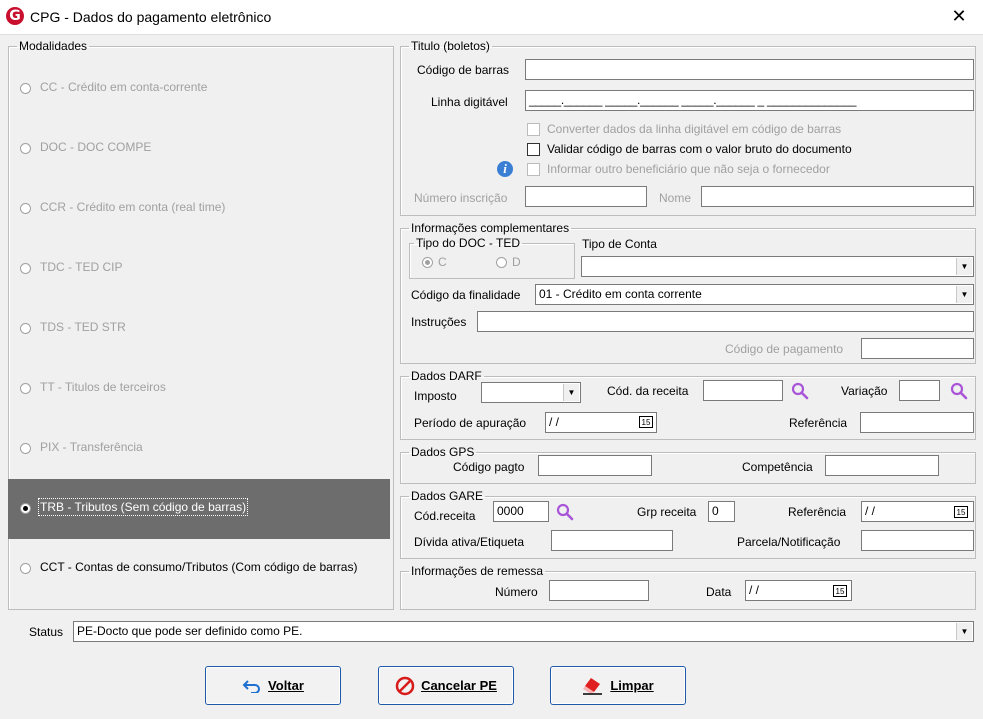 The image size is (983, 719). Describe the element at coordinates (469, 542) in the screenshot. I see `divida-ativa-label: Dívida ativa/Etiqueta` at that location.